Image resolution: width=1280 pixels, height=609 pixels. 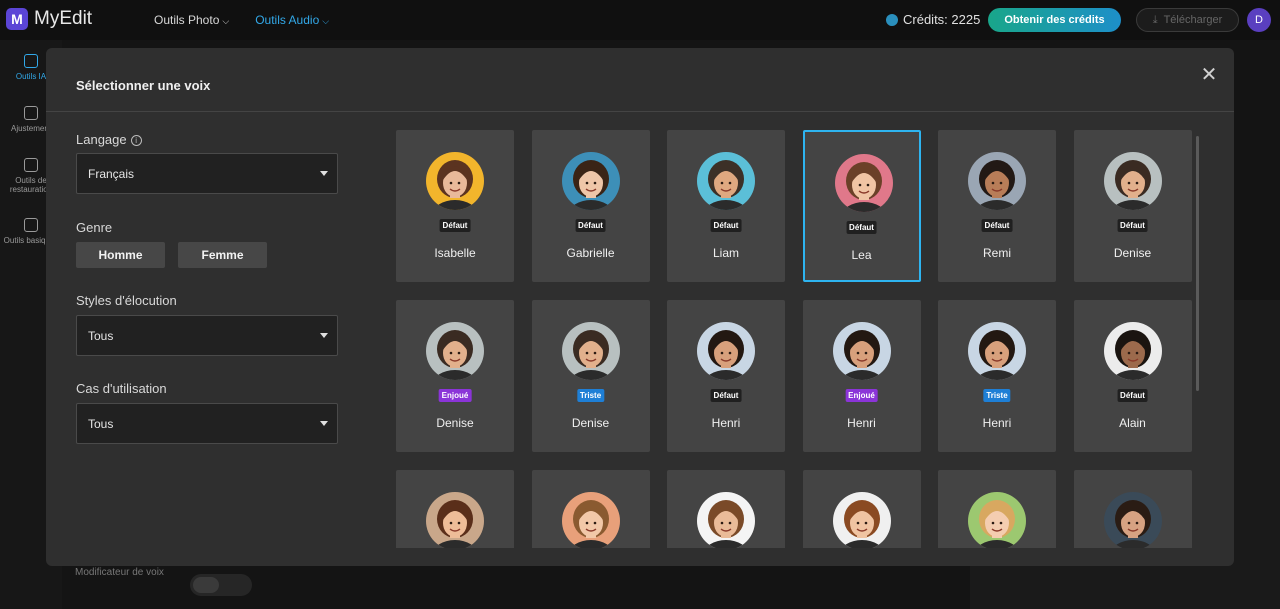 What do you see at coordinates (31, 165) in the screenshot?
I see `waveform-icon` at bounding box center [31, 165].